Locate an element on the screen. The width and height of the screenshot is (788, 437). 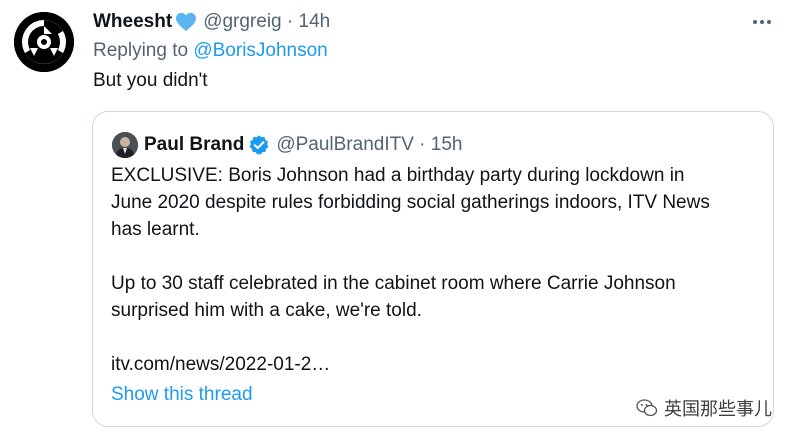
watermark: 英国那些事儿 is located at coordinates (704, 408).